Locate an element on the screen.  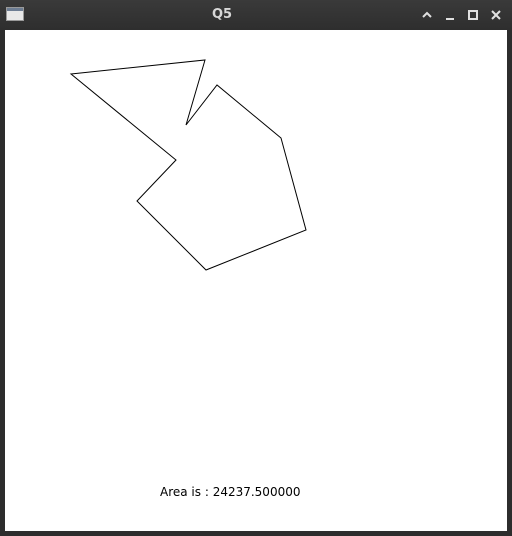
window-title: Q5 is located at coordinates (222, 14).